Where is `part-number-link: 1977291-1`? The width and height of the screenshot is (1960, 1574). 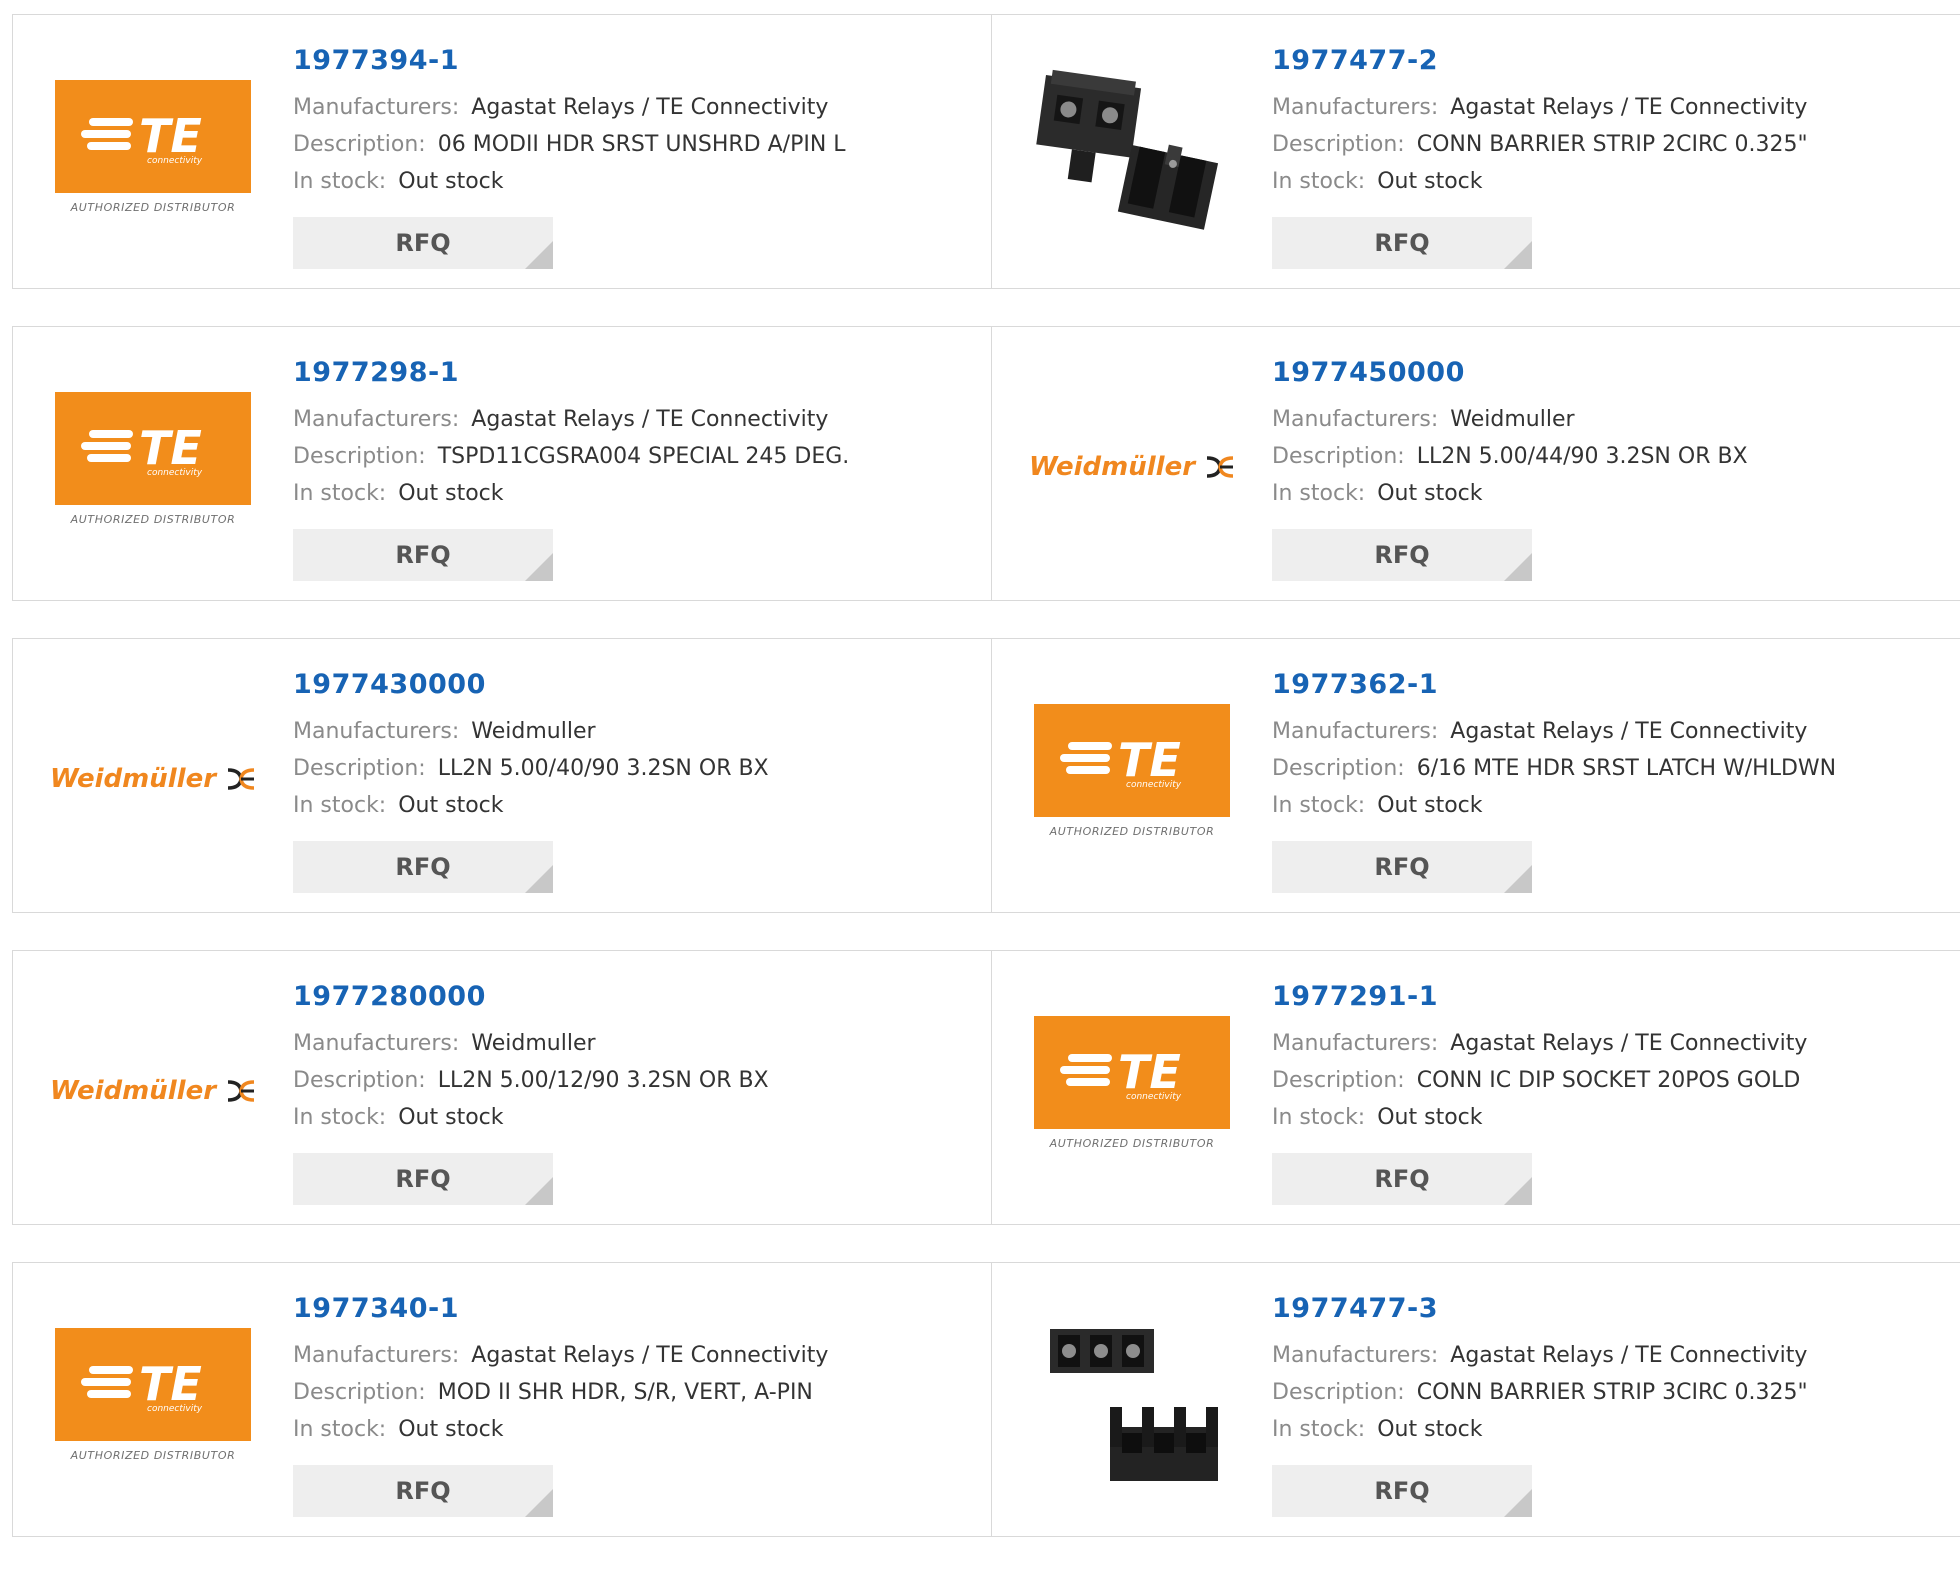 part-number-link: 1977291-1 is located at coordinates (1539, 998).